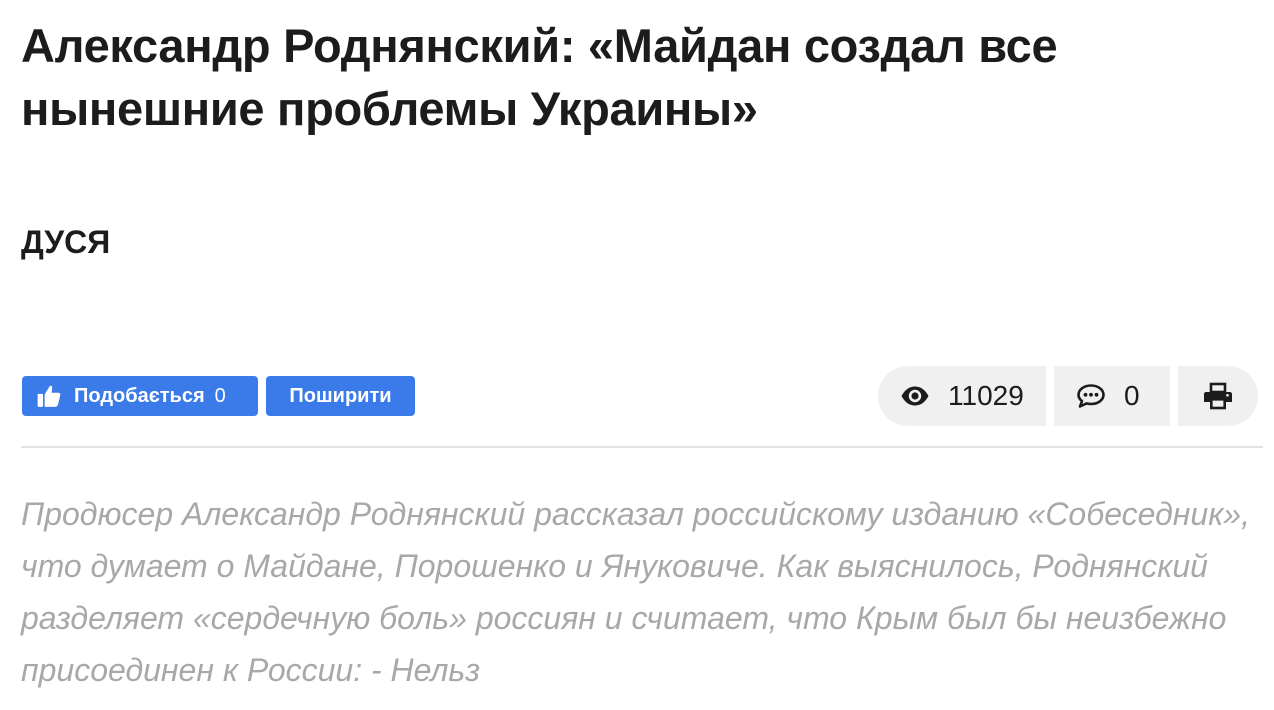 The width and height of the screenshot is (1274, 710). I want to click on comment-icon, so click(1091, 396).